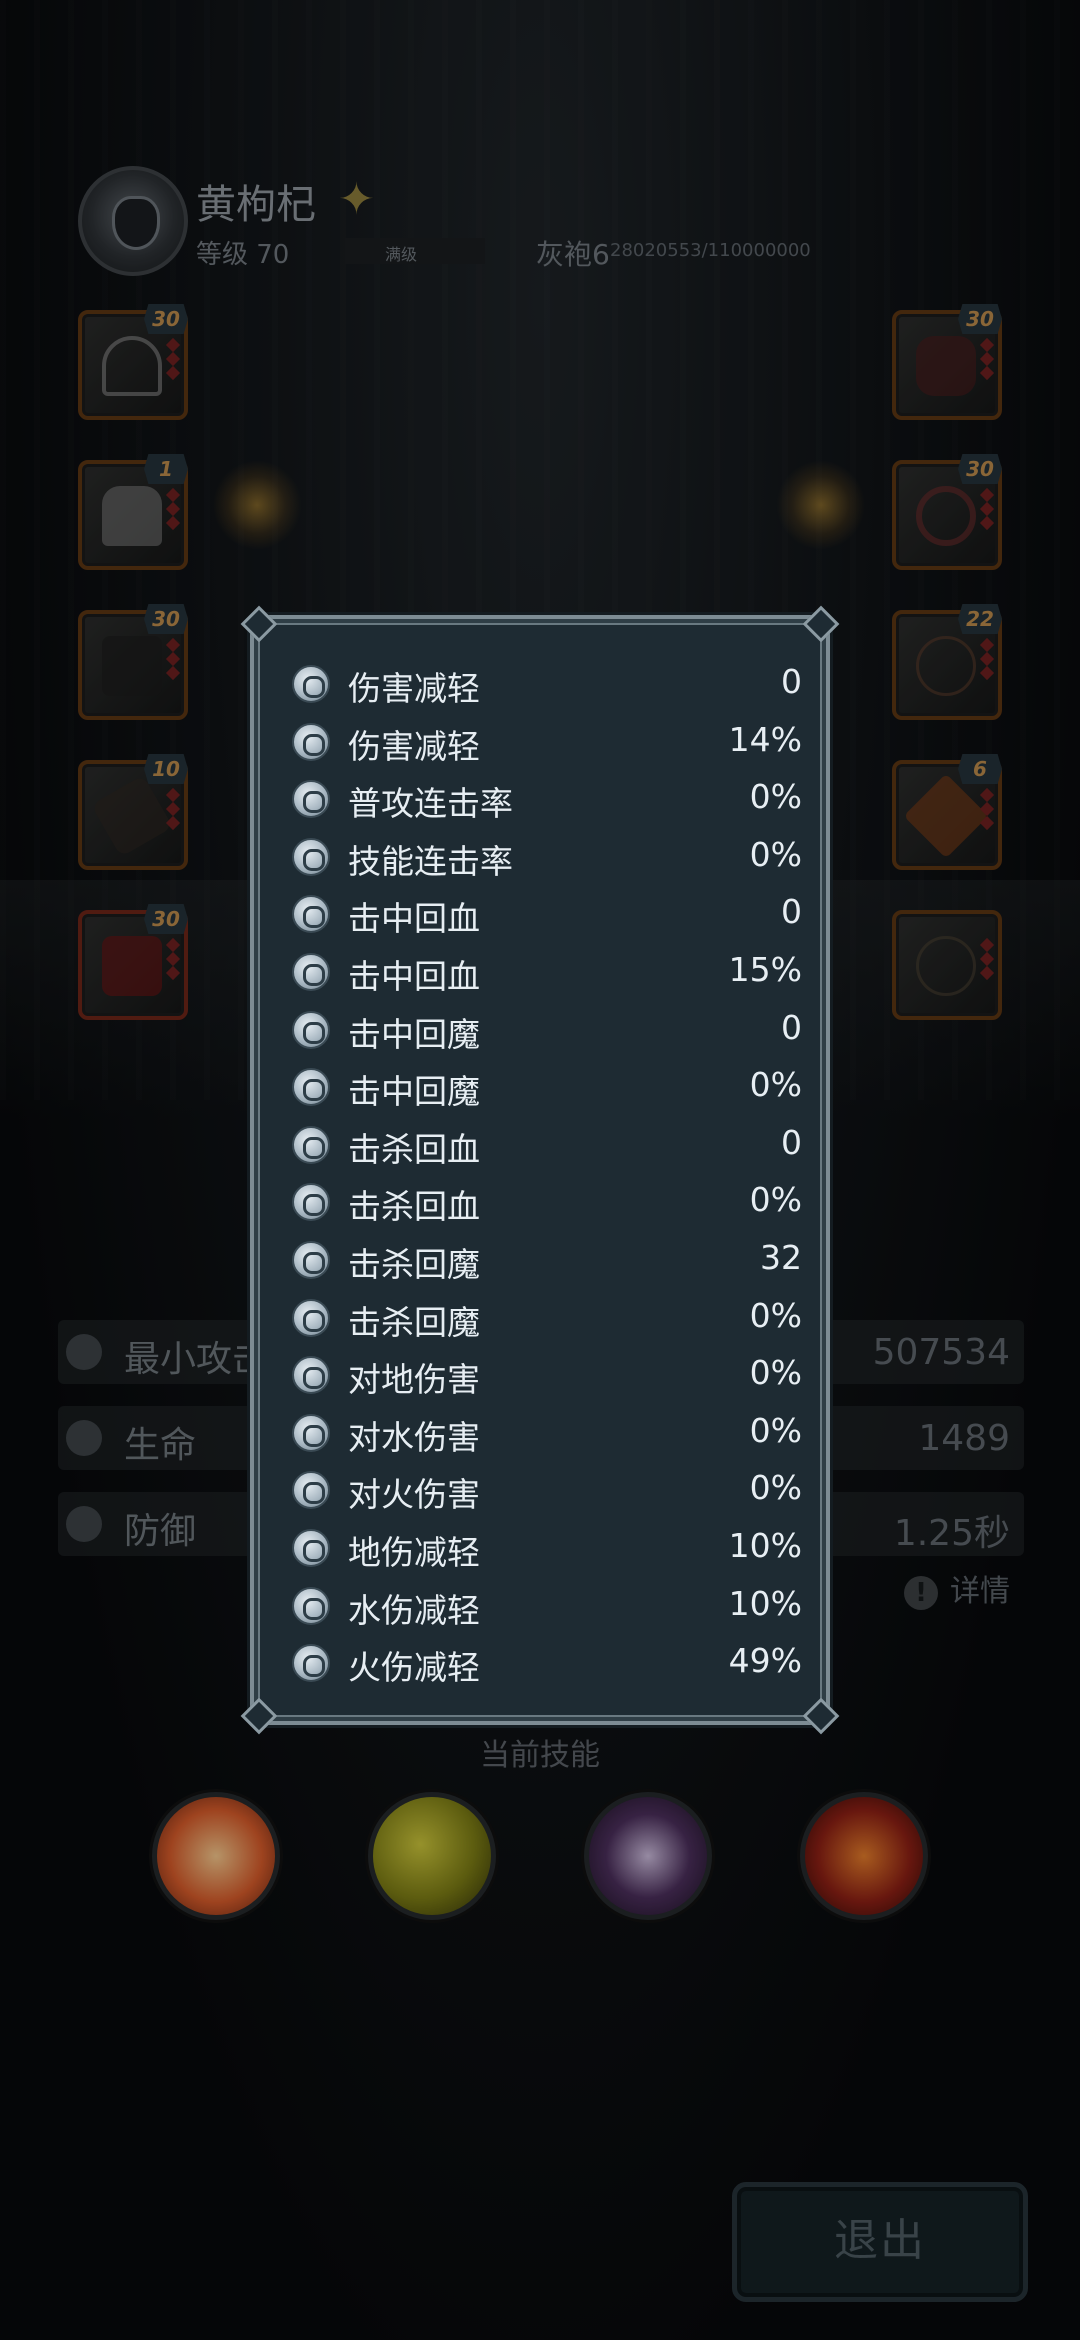  I want to click on attribute-row: 对火伤害 0%, so click(542, 1490).